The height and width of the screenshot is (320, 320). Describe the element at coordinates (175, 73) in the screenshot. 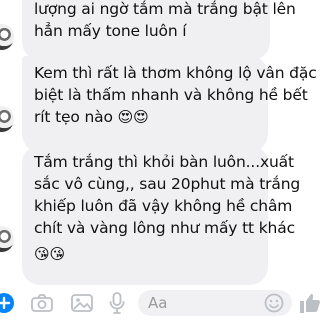

I see `message-line: Kem thì rất là thơm không lộ vân đặc` at that location.